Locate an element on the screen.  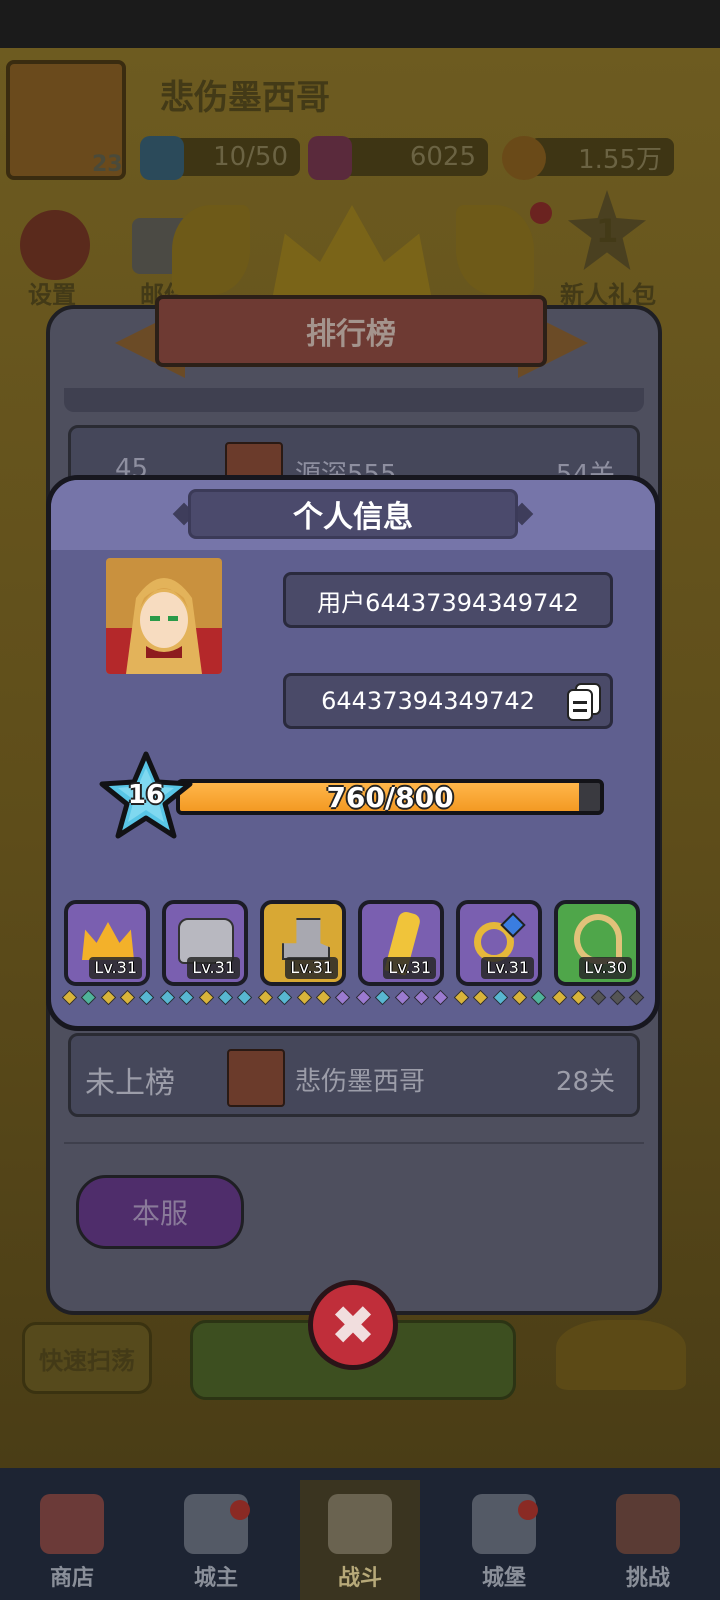
my-rank-row: 未上榜 悲伤墨西哥 28关 is located at coordinates (354, 1075).